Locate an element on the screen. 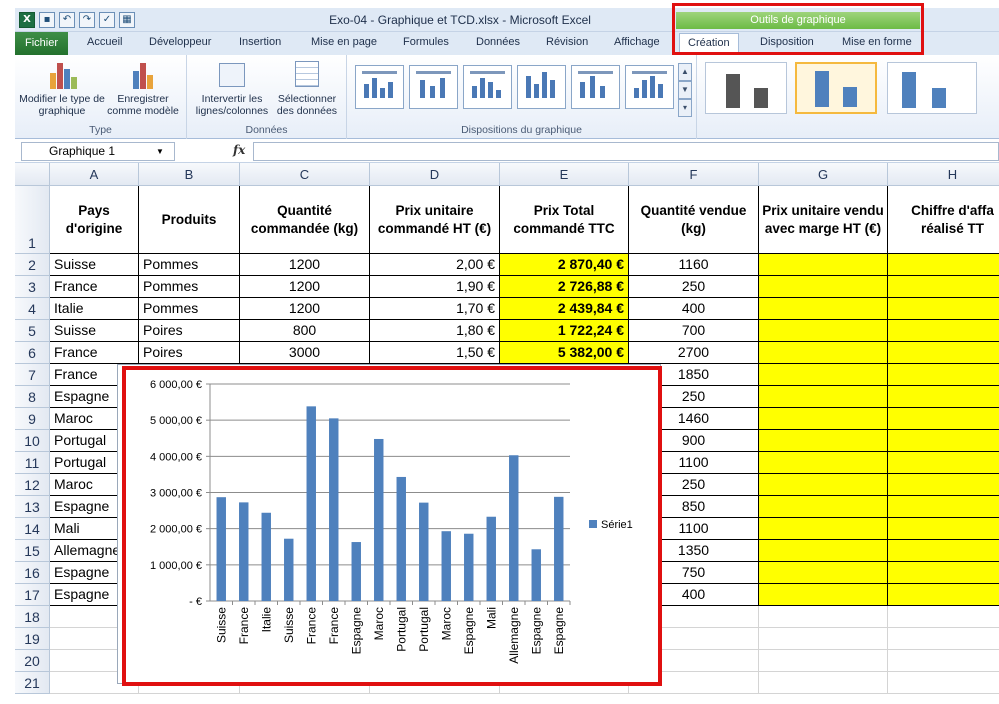  row-header-14: 14 is located at coordinates (32, 529).